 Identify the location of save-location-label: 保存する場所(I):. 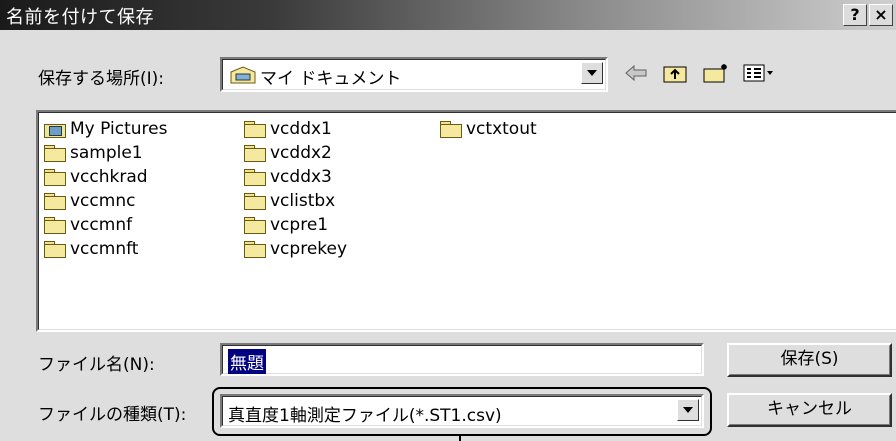
(101, 79).